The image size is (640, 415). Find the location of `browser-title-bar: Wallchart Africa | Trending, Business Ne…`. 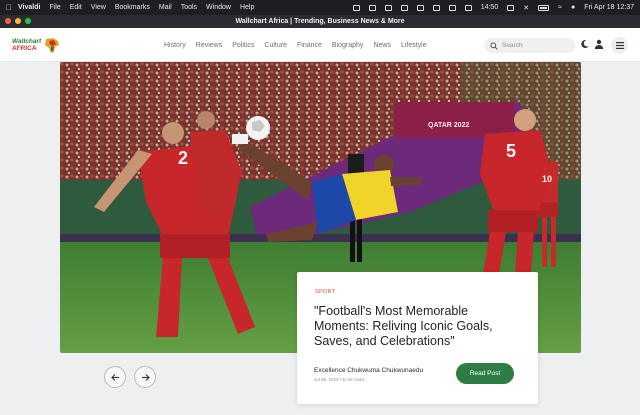

browser-title-bar: Wallchart Africa | Trending, Business Ne… is located at coordinates (320, 21).